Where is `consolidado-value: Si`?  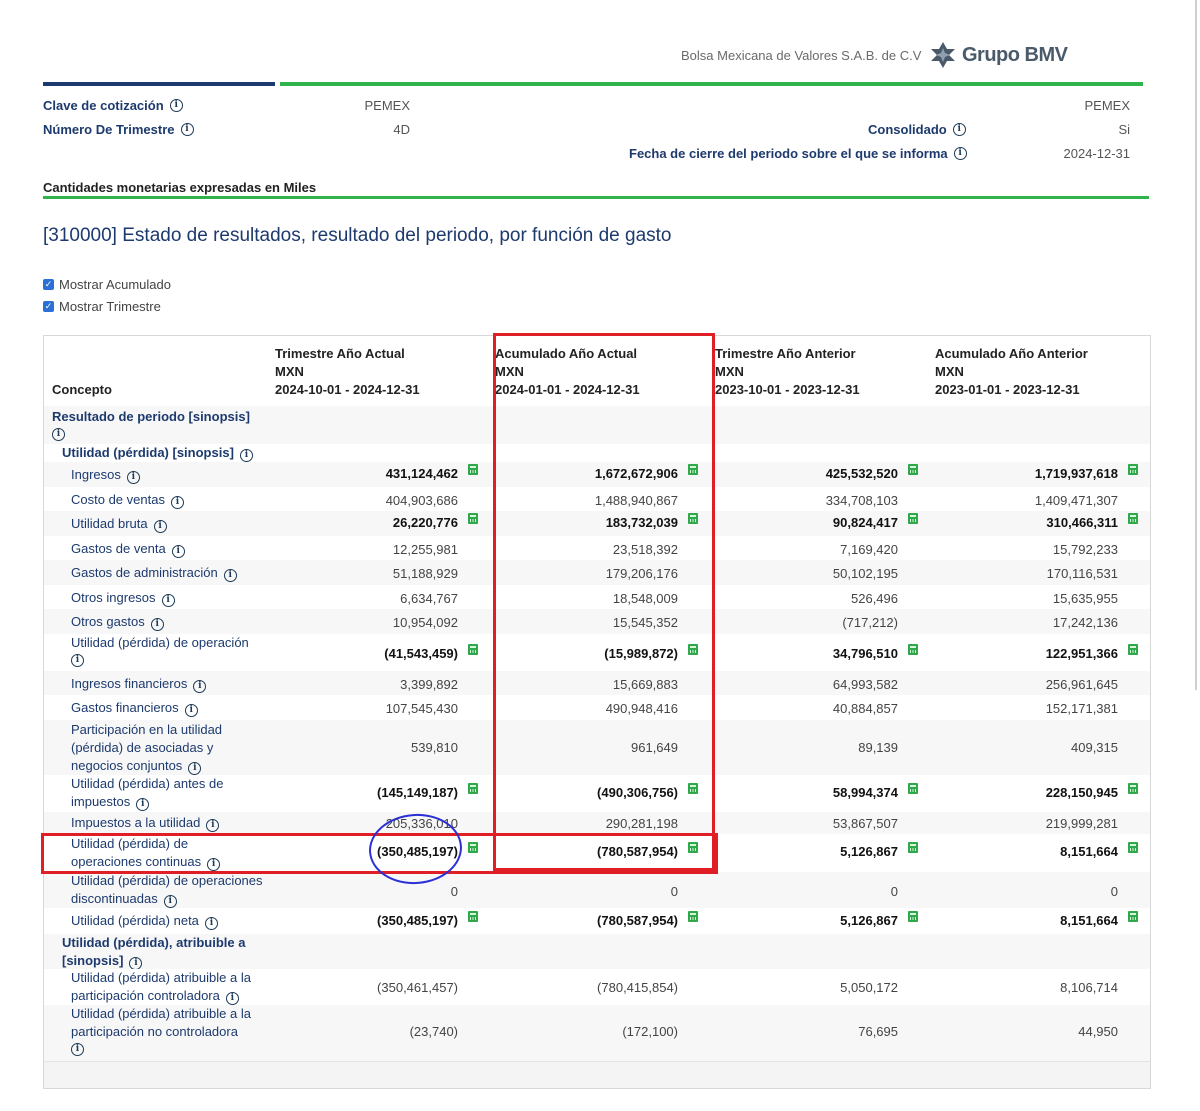
consolidado-value: Si is located at coordinates (1124, 129).